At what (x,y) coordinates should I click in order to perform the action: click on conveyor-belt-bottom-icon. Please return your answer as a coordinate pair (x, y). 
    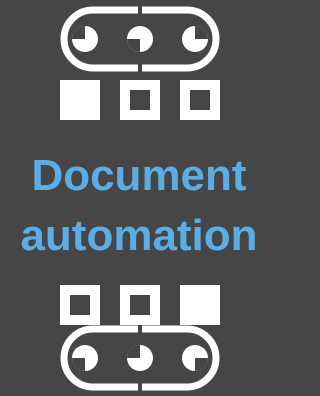
    Looking at the image, I should click on (140, 358).